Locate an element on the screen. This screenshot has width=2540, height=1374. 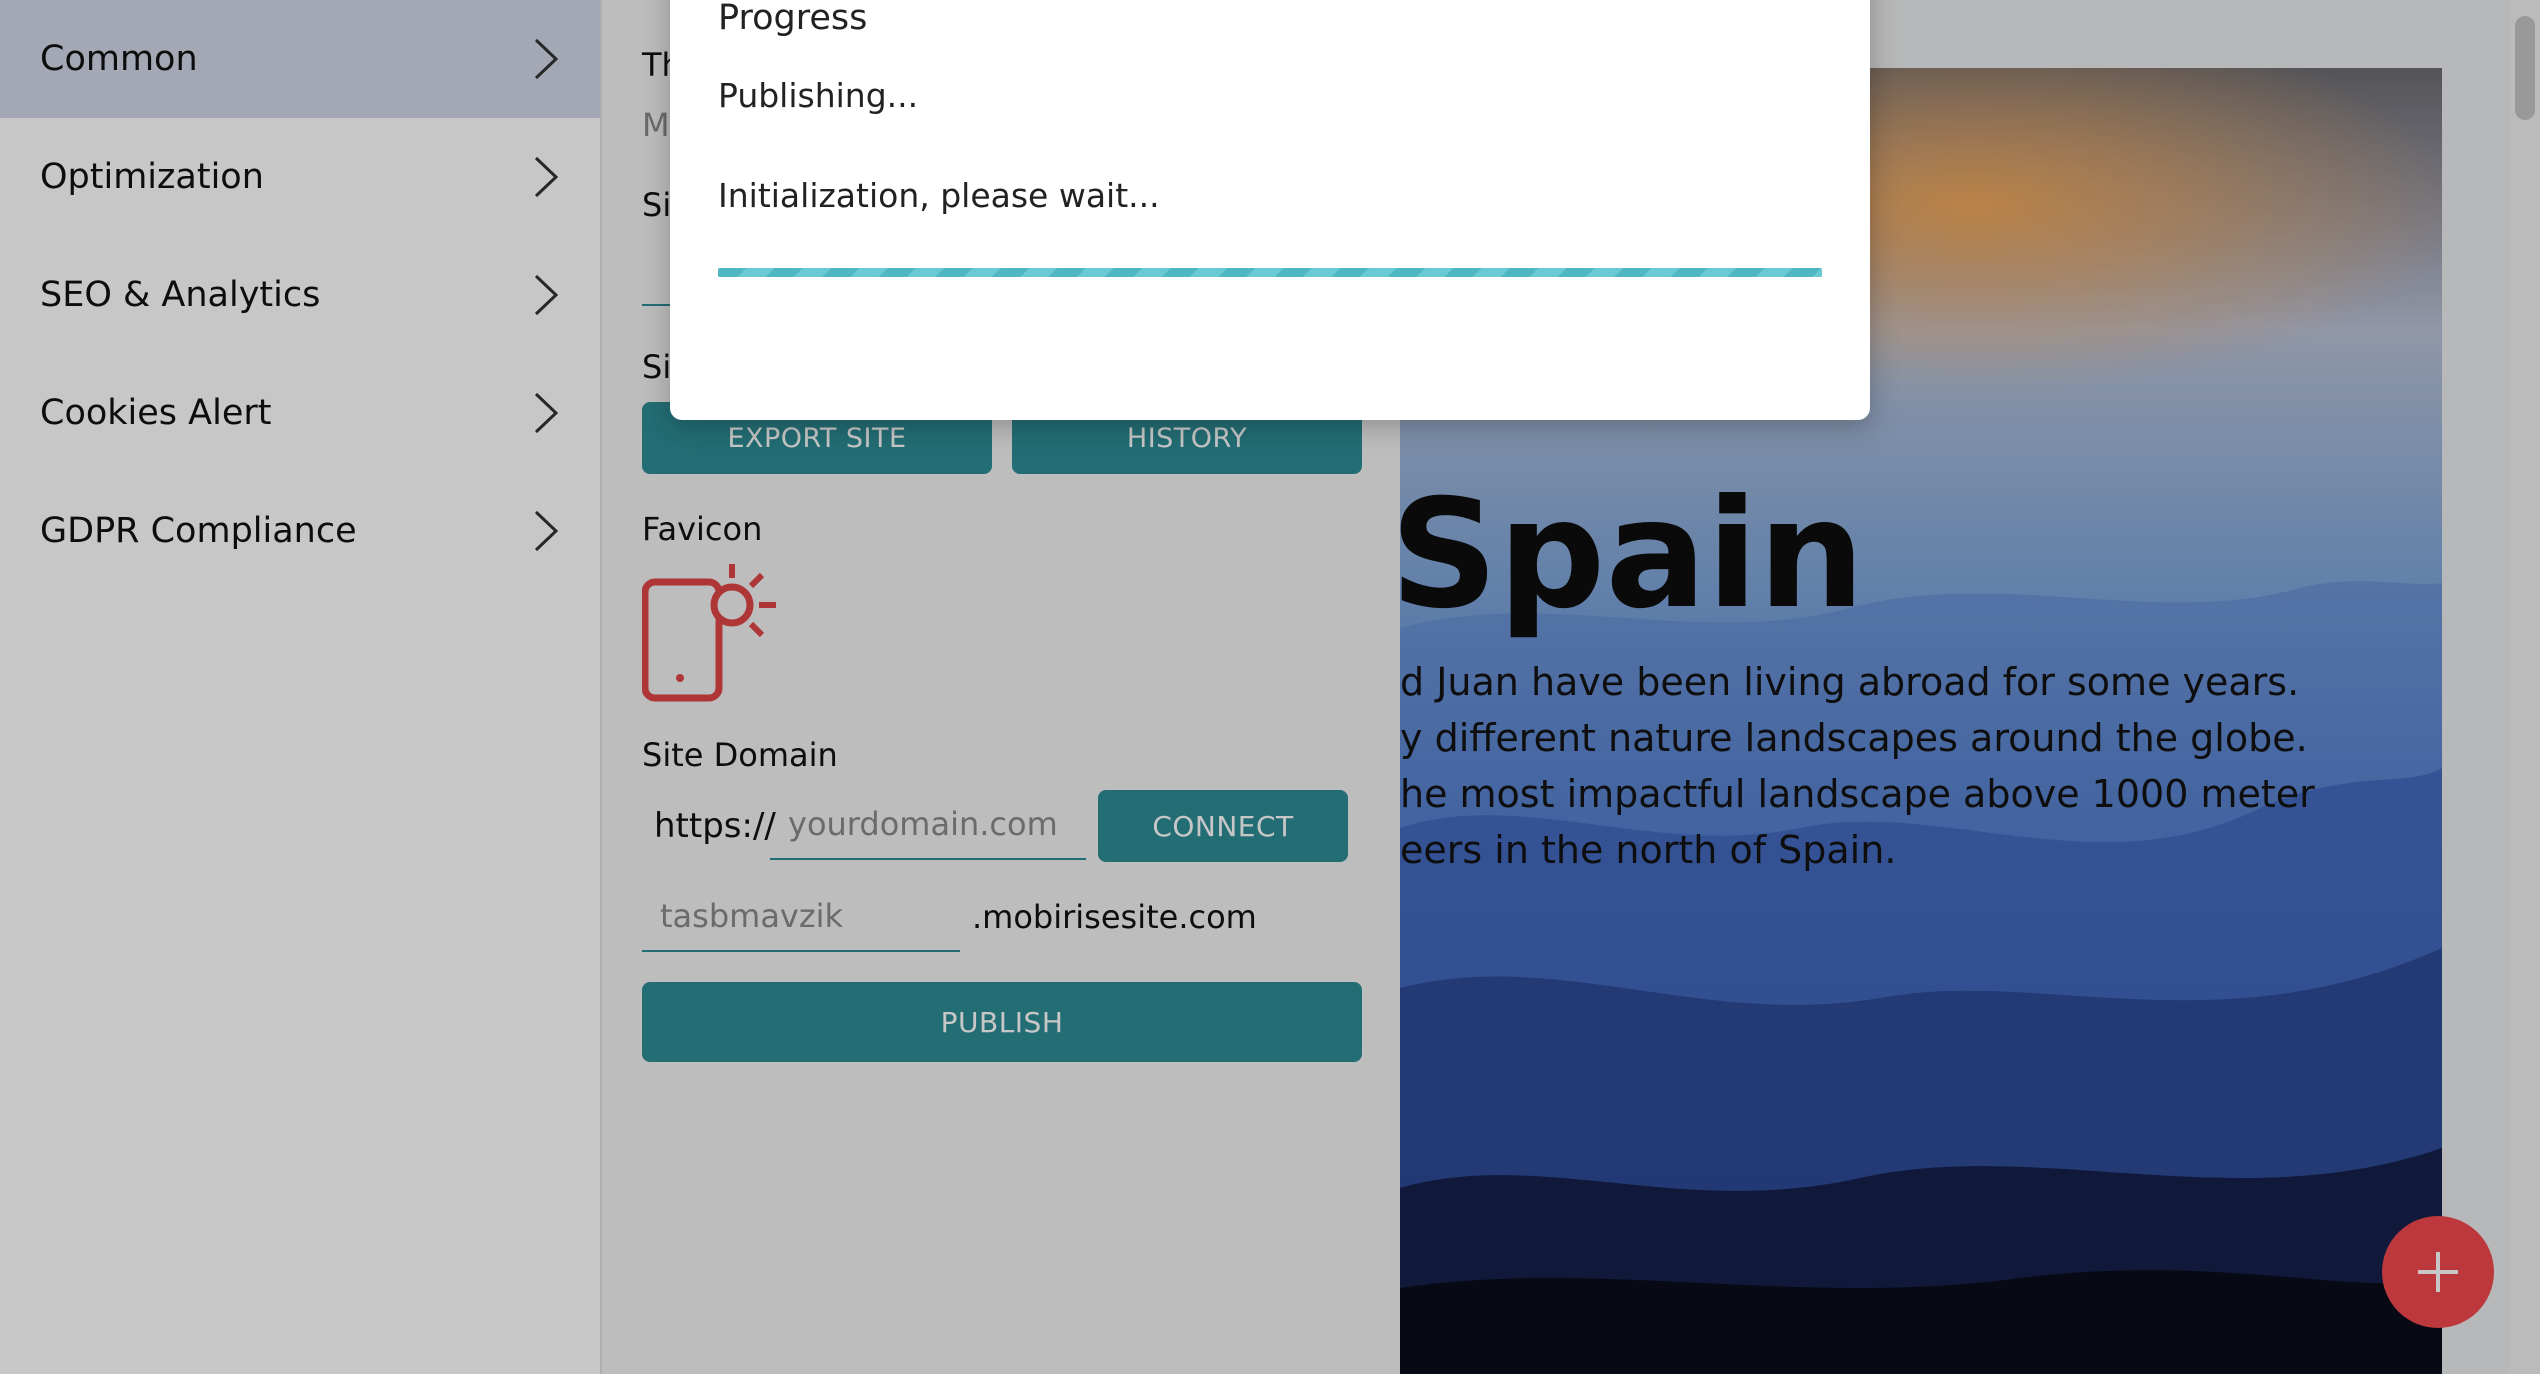
progress-bar is located at coordinates (1270, 272).